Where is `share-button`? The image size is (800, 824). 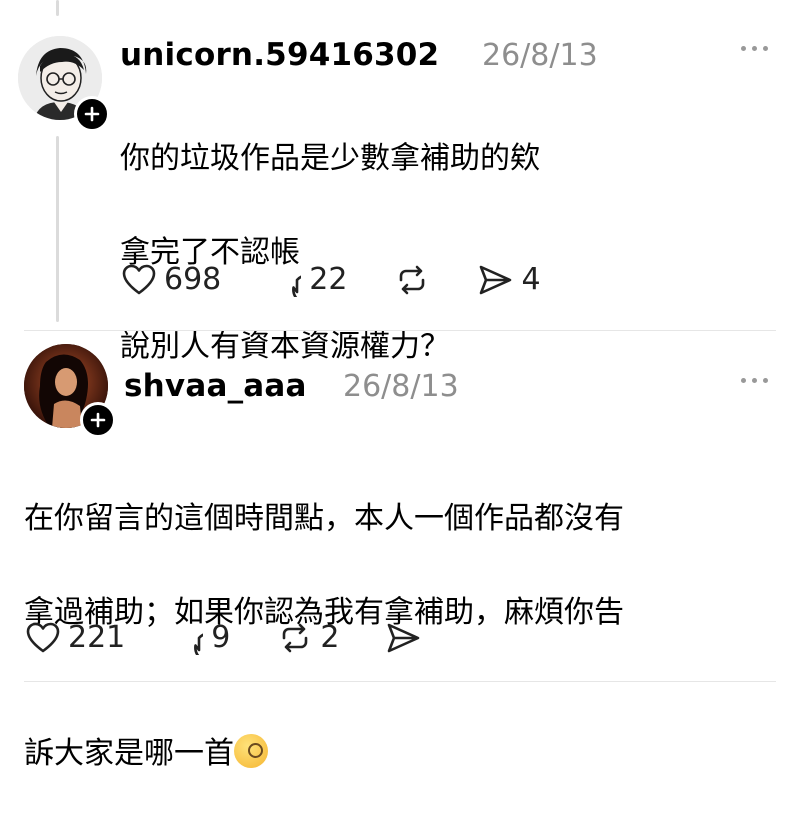
share-button is located at coordinates (403, 638).